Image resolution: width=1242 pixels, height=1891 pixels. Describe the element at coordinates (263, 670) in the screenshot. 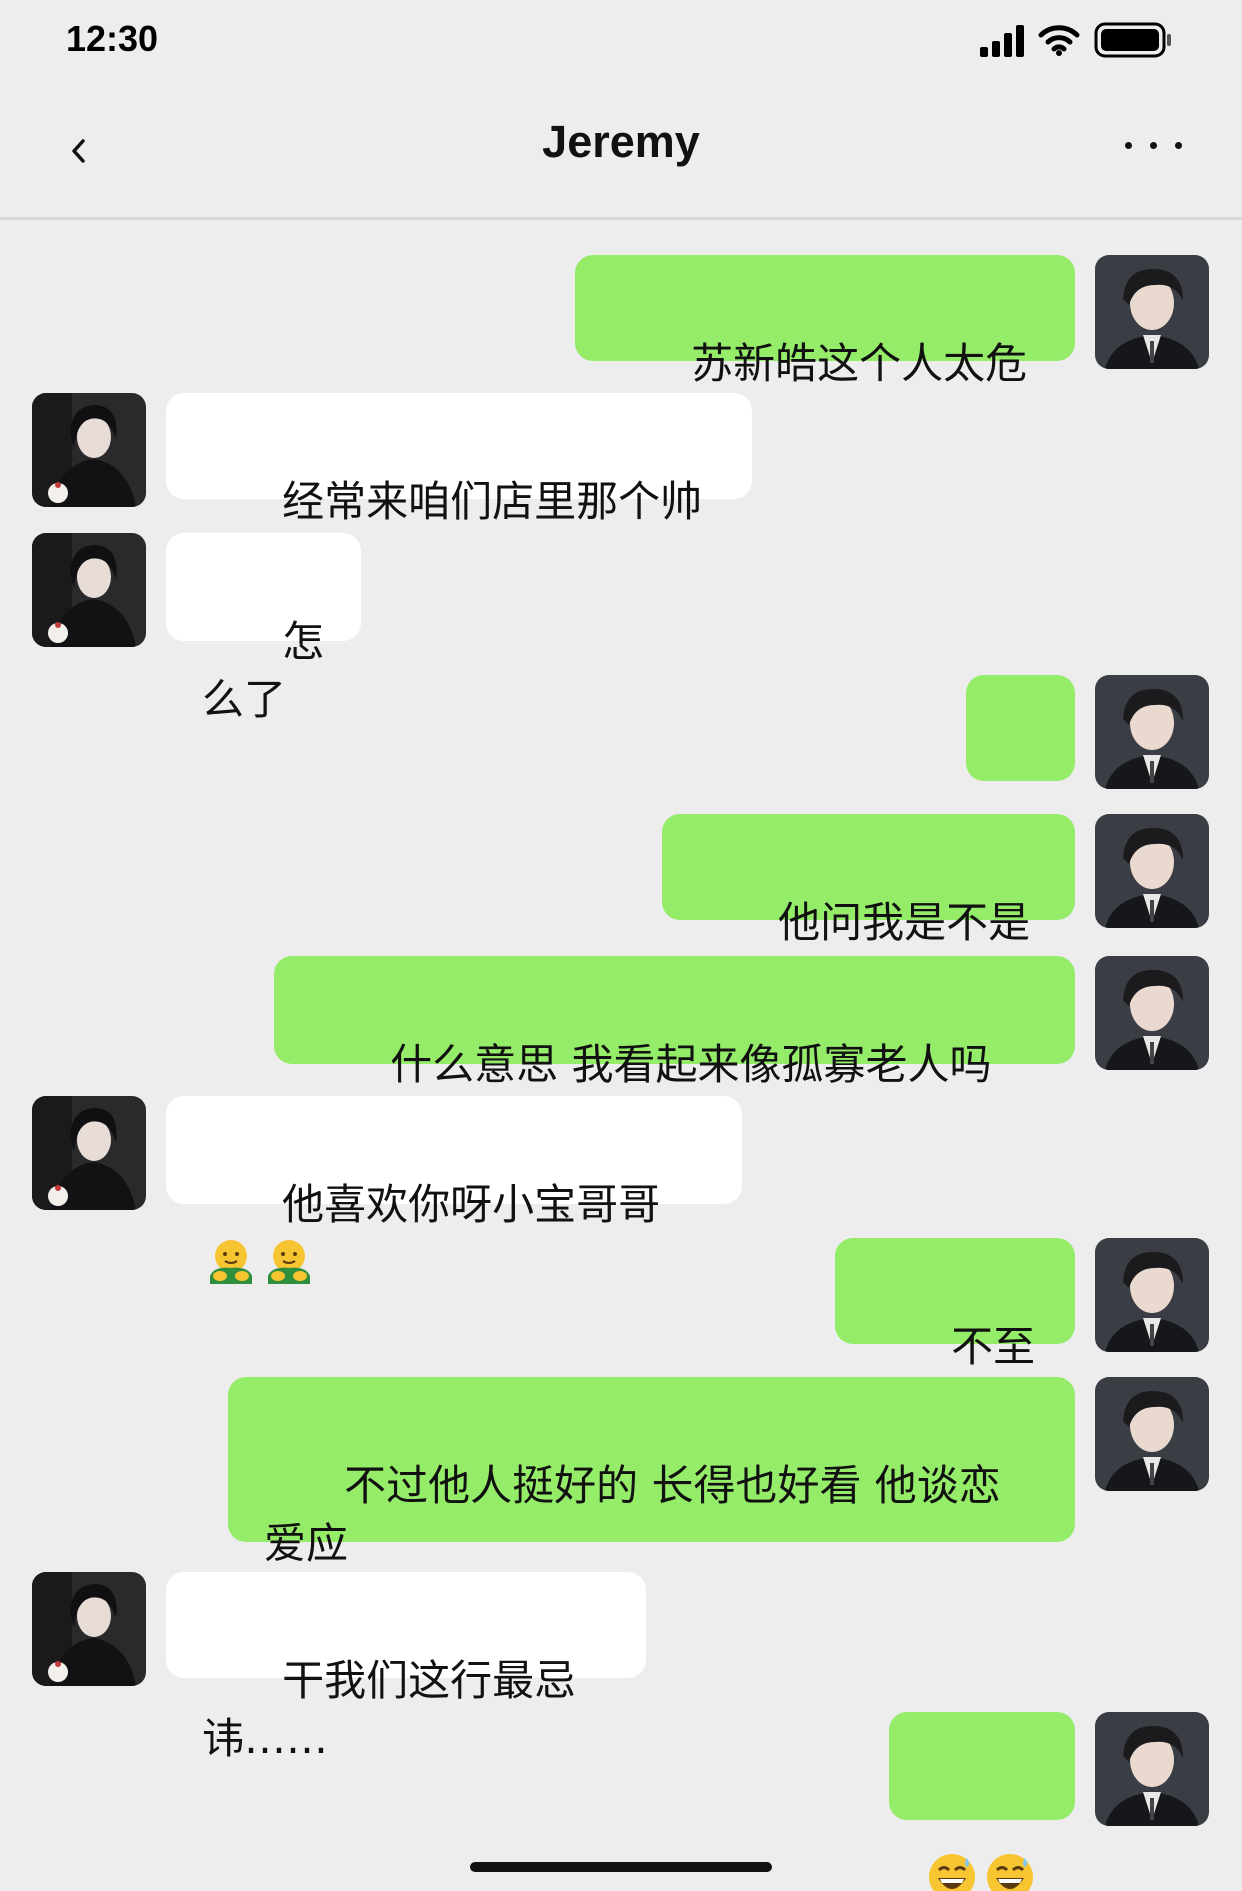

I see `message-text: 怎么了` at that location.